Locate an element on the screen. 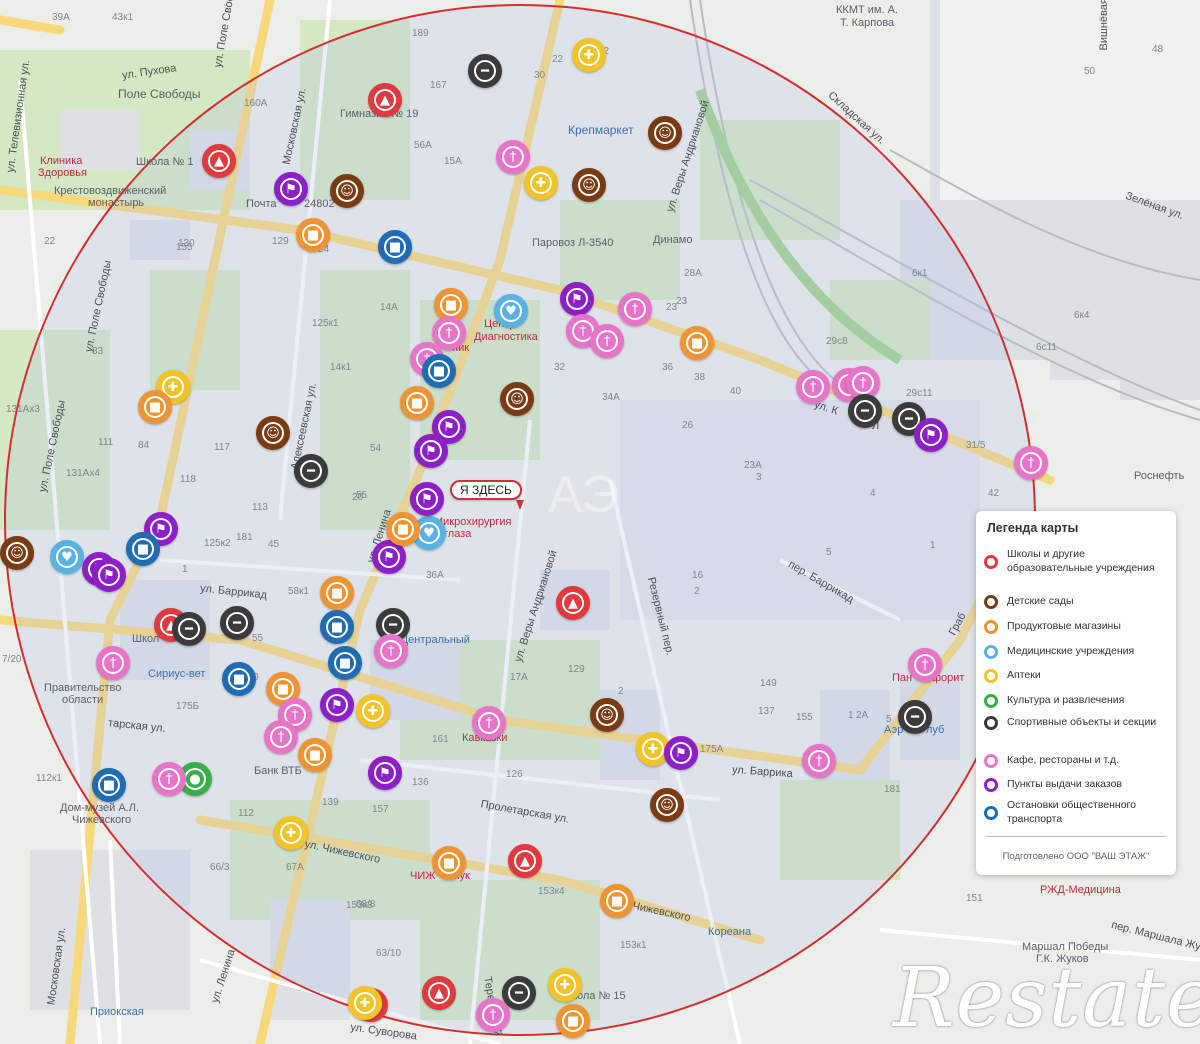 Image resolution: width=1200 pixels, height=1044 pixels. legend-item-label: Спортивные объекты и секции is located at coordinates (1082, 722).